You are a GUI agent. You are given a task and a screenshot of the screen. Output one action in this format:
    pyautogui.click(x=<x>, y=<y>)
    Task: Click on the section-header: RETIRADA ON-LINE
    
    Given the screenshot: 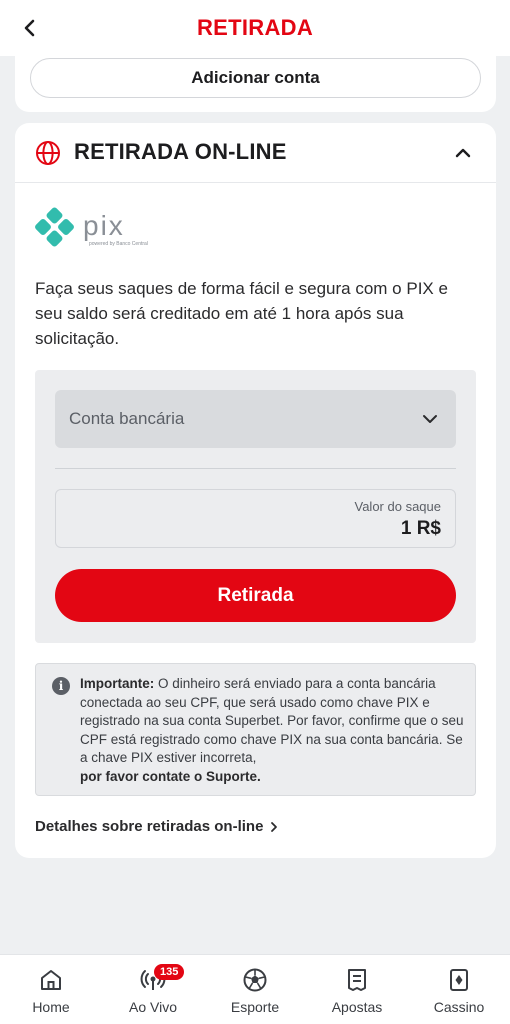 What is the action you would take?
    pyautogui.click(x=255, y=153)
    